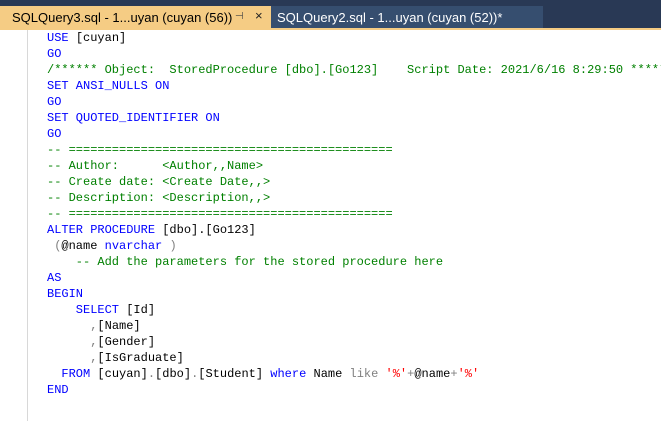  What do you see at coordinates (234, 374) in the screenshot?
I see `code-token: [Student]` at bounding box center [234, 374].